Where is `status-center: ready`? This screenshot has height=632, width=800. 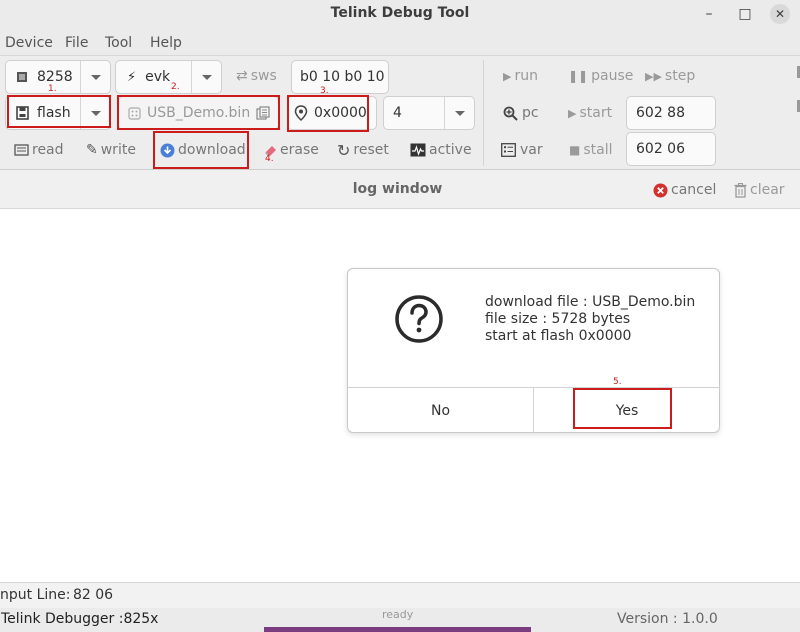
status-center: ready is located at coordinates (398, 614).